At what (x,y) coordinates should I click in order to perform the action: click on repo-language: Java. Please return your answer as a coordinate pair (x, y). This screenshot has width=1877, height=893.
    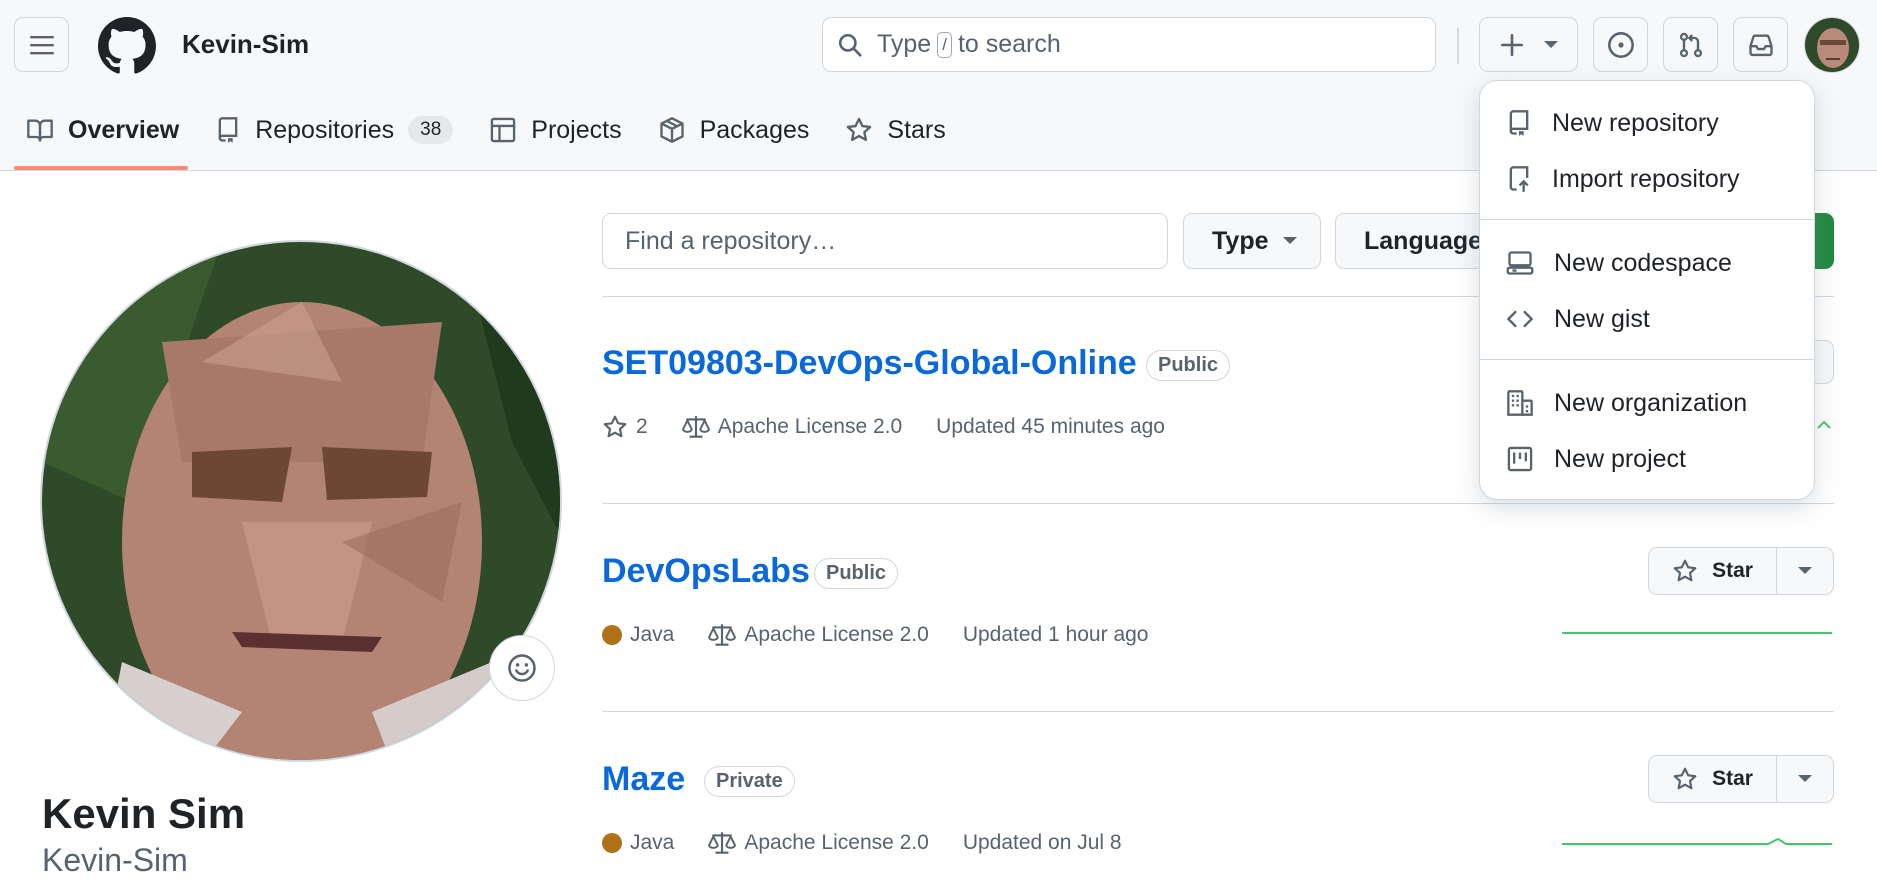
    Looking at the image, I should click on (638, 843).